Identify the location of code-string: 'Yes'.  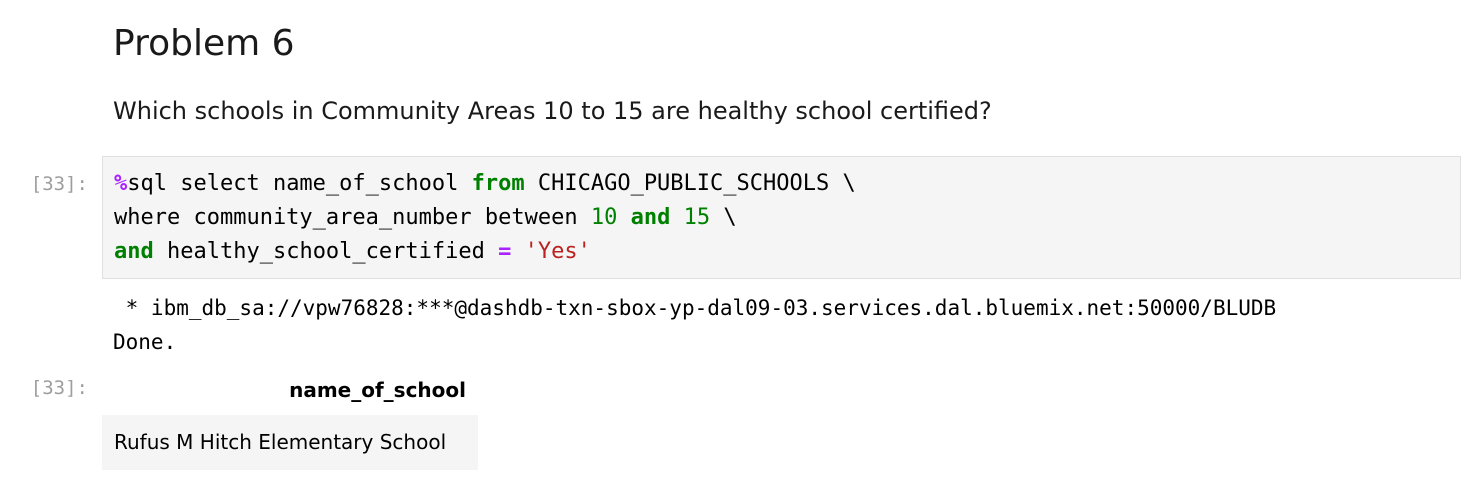
(557, 251).